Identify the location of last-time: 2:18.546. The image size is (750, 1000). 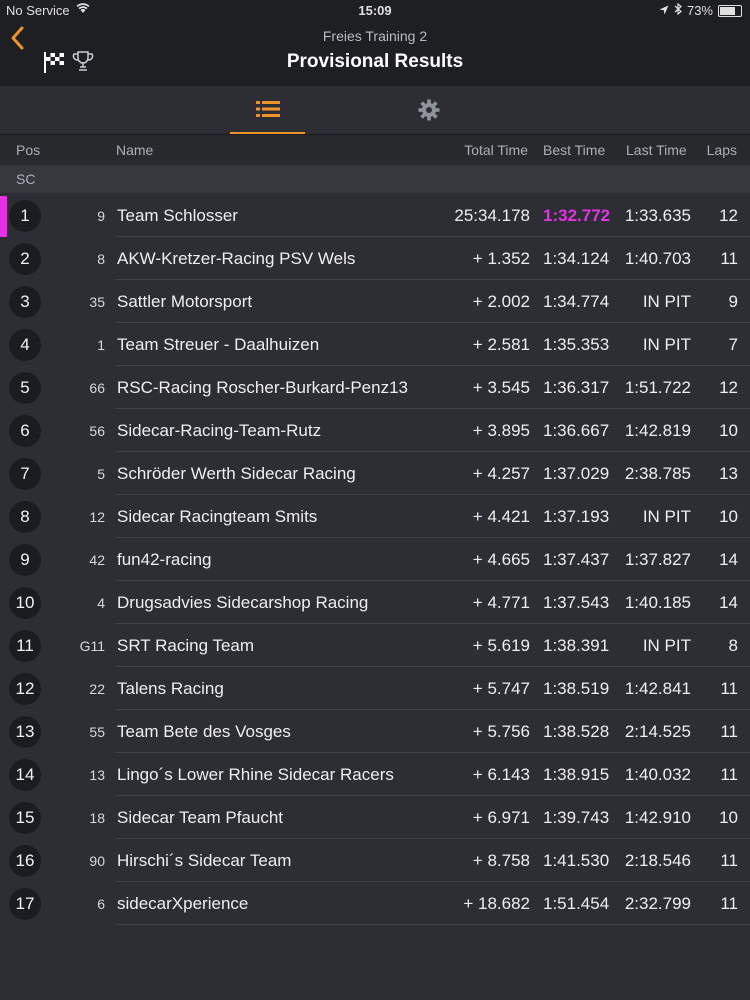
(657, 860).